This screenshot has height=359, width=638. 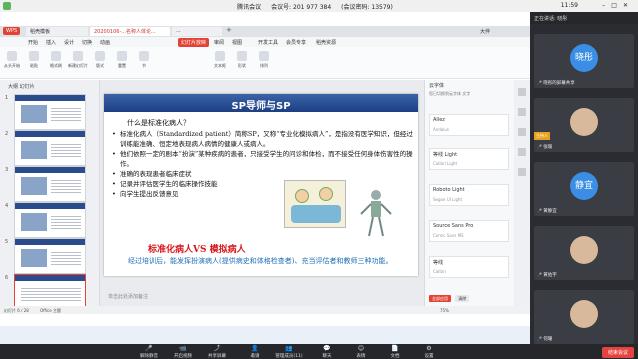 What do you see at coordinates (242, 60) in the screenshot?
I see `ribbon-button: 形状` at bounding box center [242, 60].